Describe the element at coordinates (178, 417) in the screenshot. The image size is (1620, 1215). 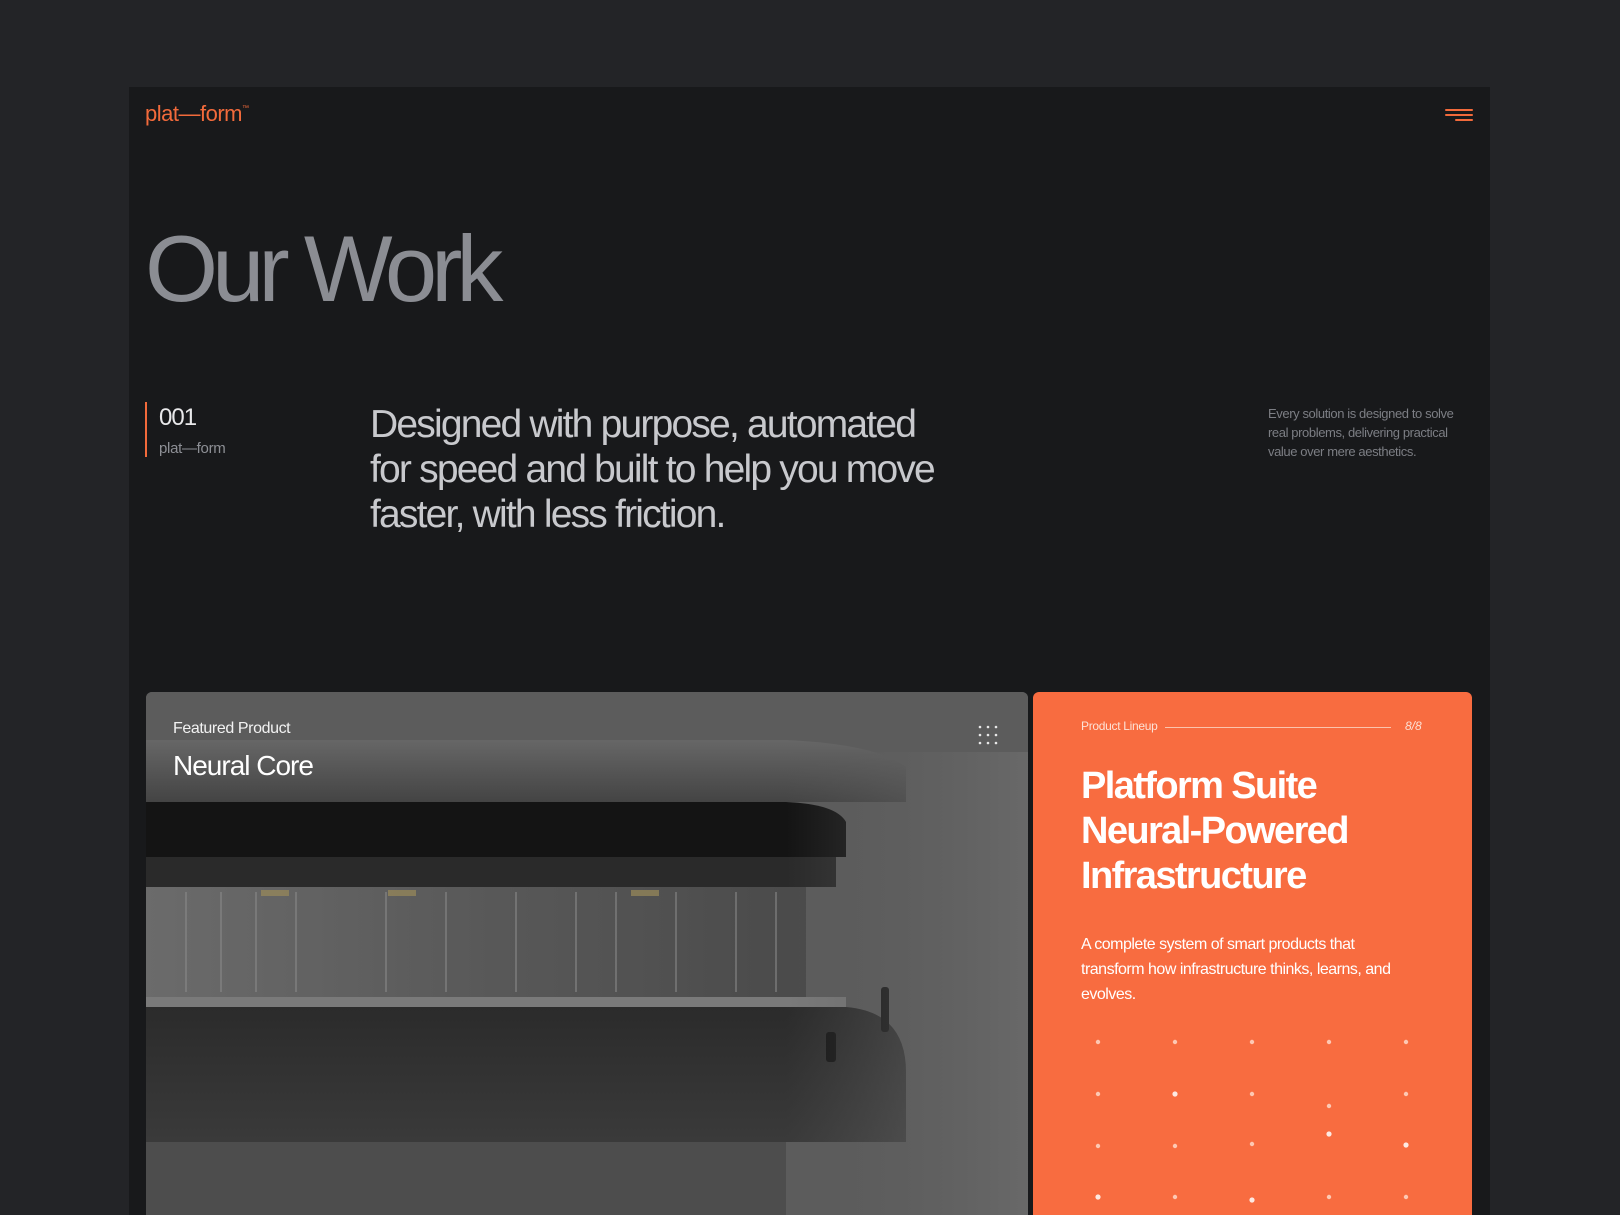
I see `section-number: 001` at that location.